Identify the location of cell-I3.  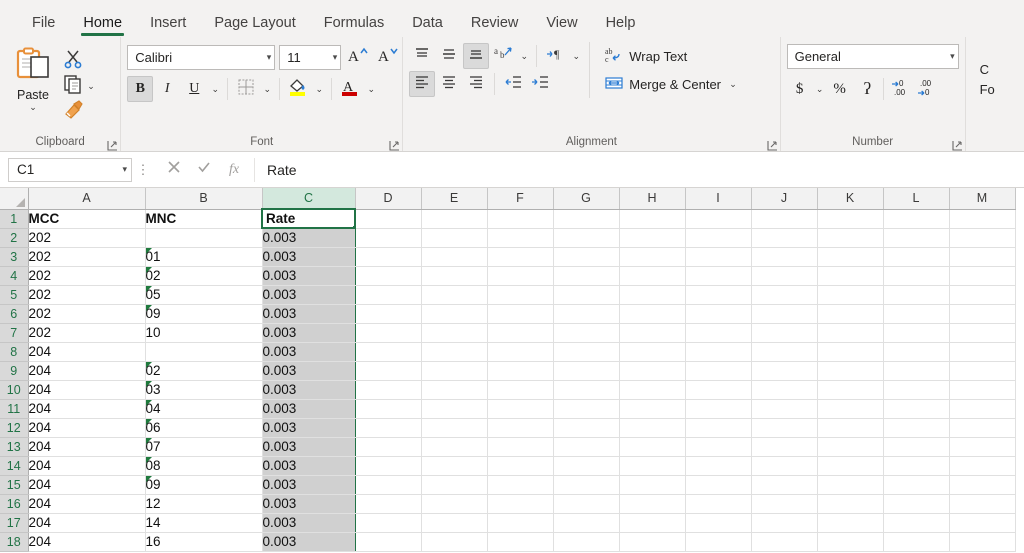
(718, 257).